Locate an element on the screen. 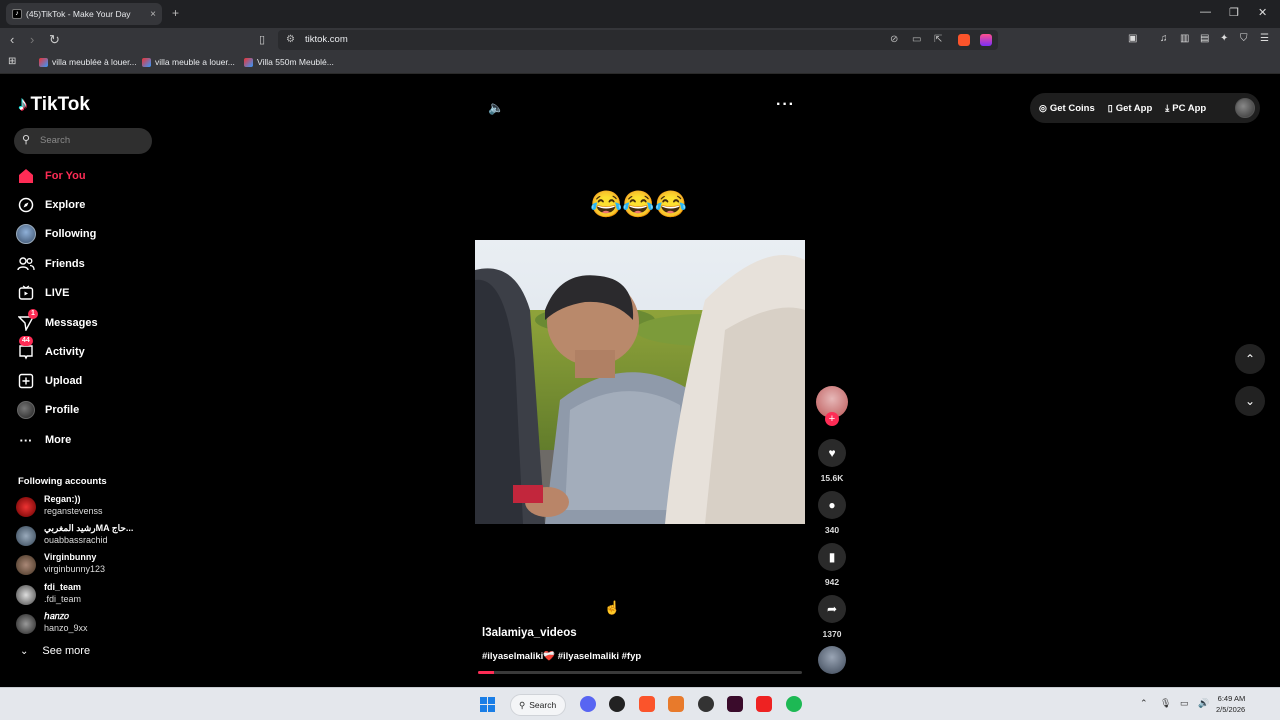 Image resolution: width=1280 pixels, height=720 pixels. bookmark-icon: ▮ is located at coordinates (832, 557).